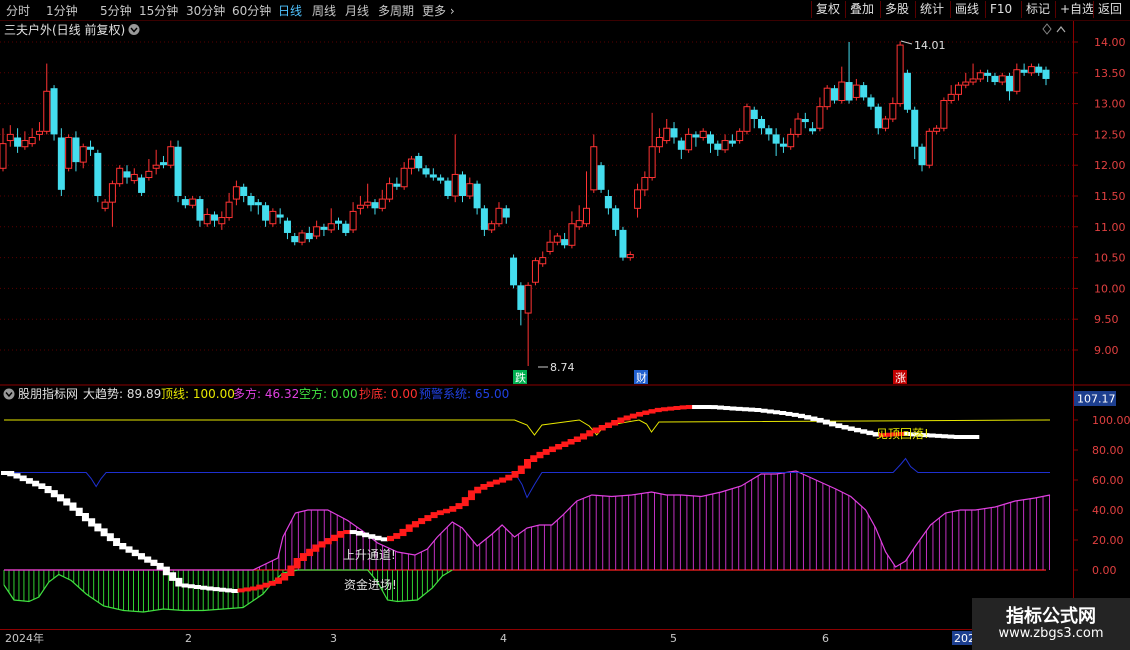 The height and width of the screenshot is (650, 1130). I want to click on price-tick-label: 14.00, so click(1110, 42).